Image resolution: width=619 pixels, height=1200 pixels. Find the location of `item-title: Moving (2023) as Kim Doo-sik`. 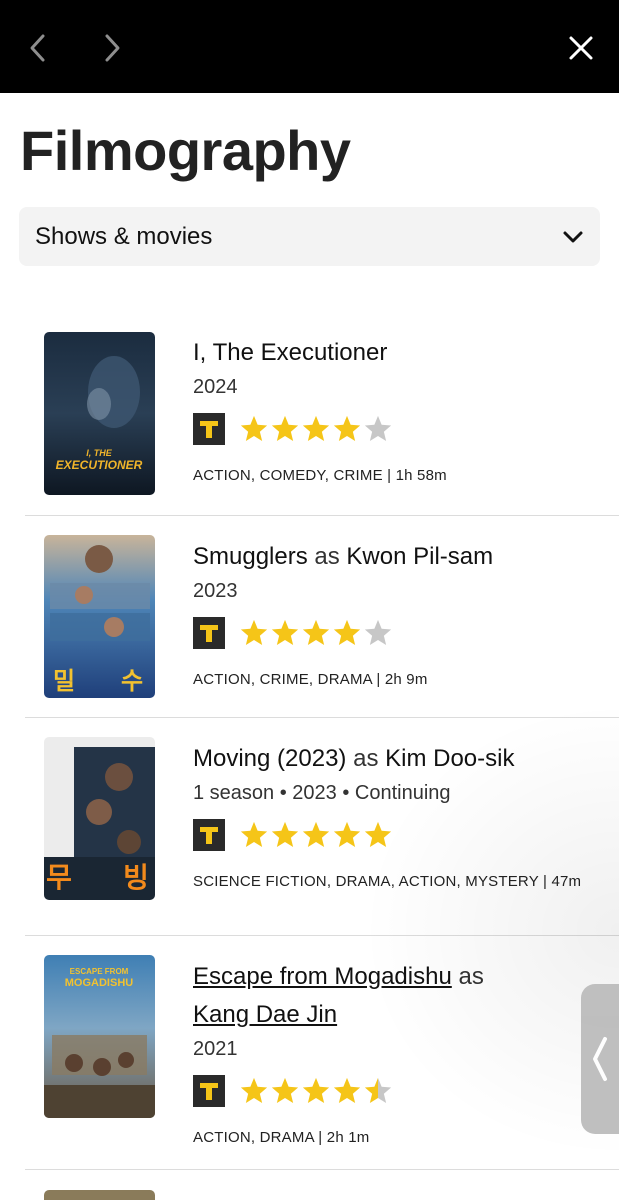

item-title: Moving (2023) as Kim Doo-sik is located at coordinates (391, 759).